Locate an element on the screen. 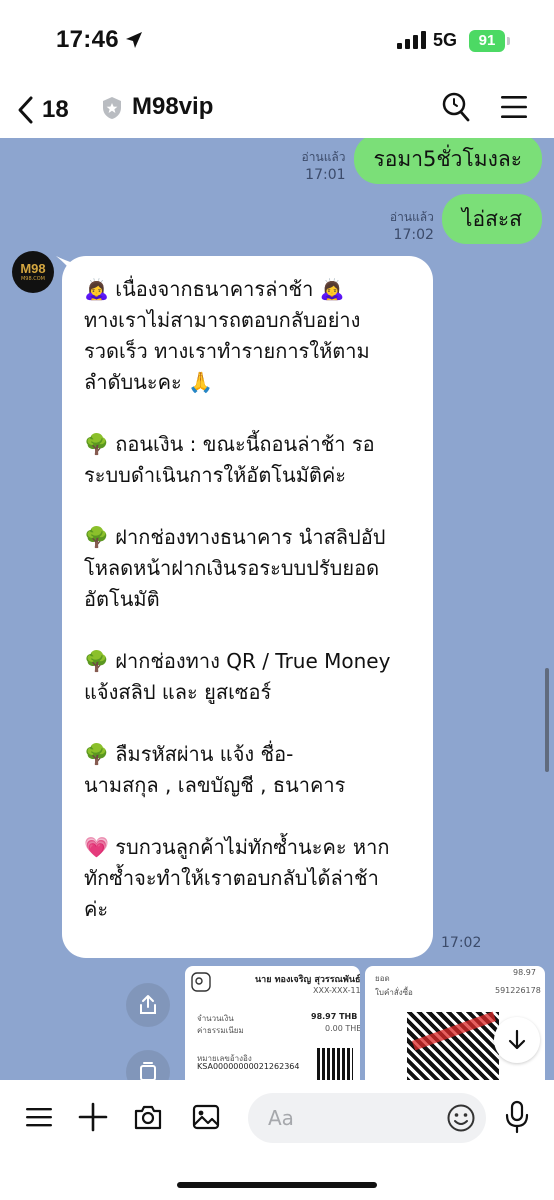  camera-icon is located at coordinates (148, 1117).